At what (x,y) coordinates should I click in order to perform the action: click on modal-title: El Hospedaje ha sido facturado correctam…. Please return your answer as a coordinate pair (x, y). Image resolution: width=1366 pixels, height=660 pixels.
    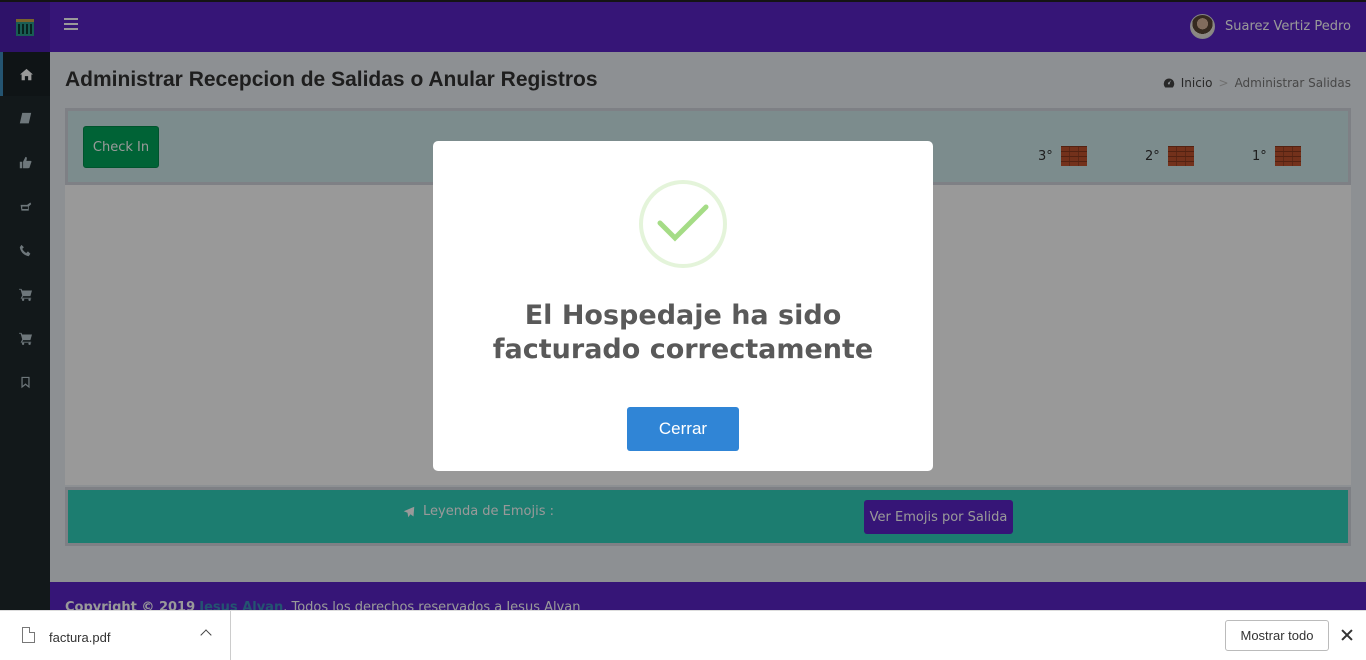
    Looking at the image, I should click on (683, 332).